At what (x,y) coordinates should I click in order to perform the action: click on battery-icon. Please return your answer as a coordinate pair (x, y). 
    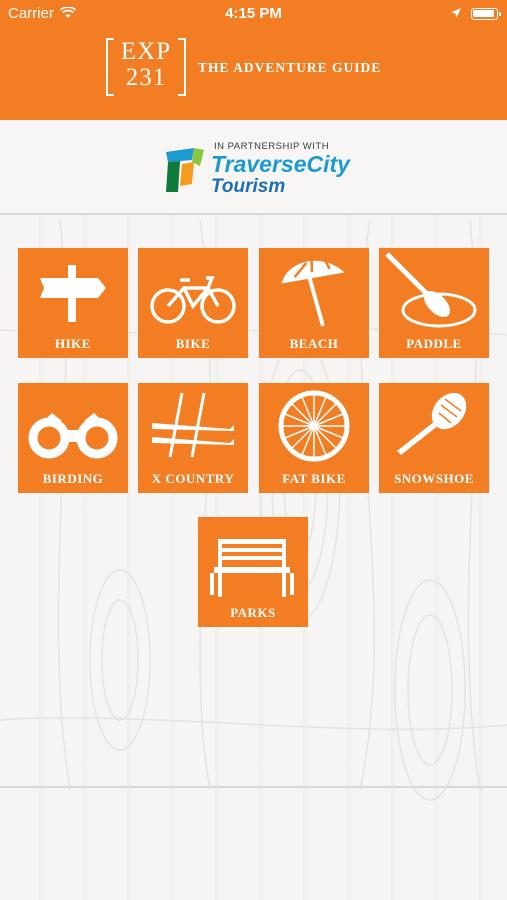
    Looking at the image, I should click on (486, 14).